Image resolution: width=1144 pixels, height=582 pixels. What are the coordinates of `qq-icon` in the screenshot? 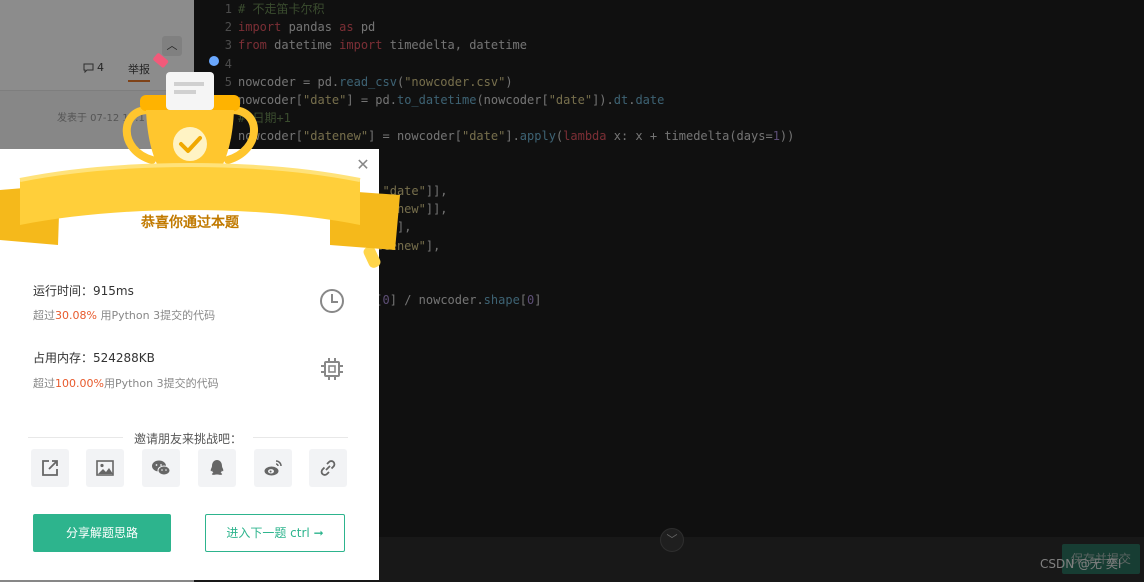 It's located at (217, 467).